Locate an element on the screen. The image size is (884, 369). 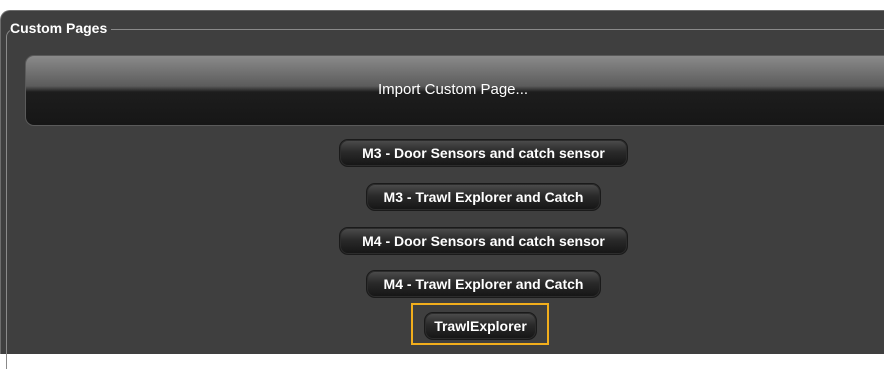
custom-page-button-m4-trawl-explorer: M4 - Trawl Explorer and Catch is located at coordinates (483, 284).